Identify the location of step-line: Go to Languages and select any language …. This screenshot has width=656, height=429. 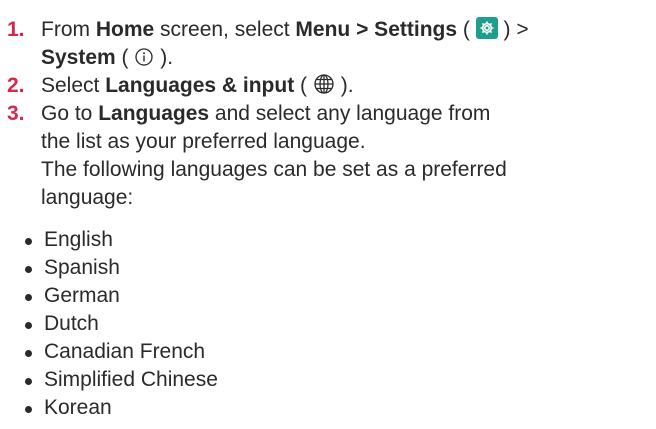
(266, 113).